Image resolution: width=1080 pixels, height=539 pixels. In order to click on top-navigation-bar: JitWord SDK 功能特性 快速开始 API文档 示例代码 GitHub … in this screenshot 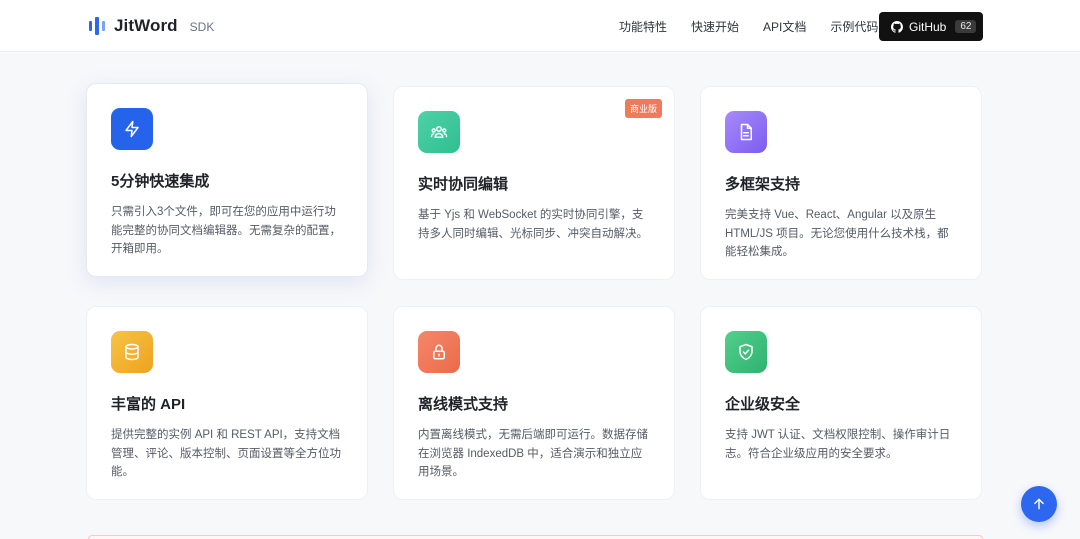, I will do `click(540, 26)`.